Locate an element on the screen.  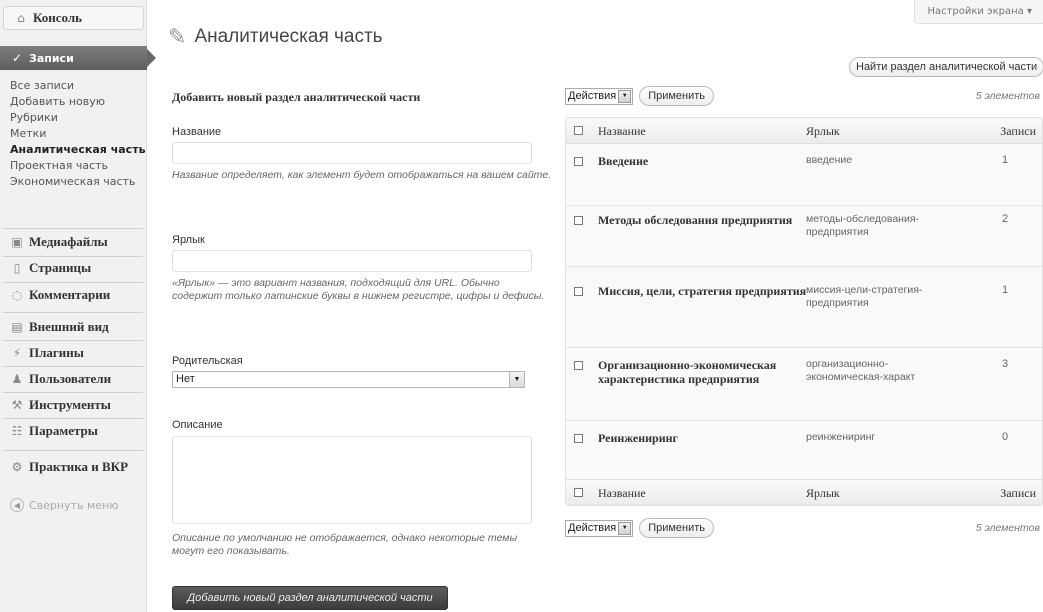
table-row: Реинжениринг реинжениринг 0 is located at coordinates (804, 451).